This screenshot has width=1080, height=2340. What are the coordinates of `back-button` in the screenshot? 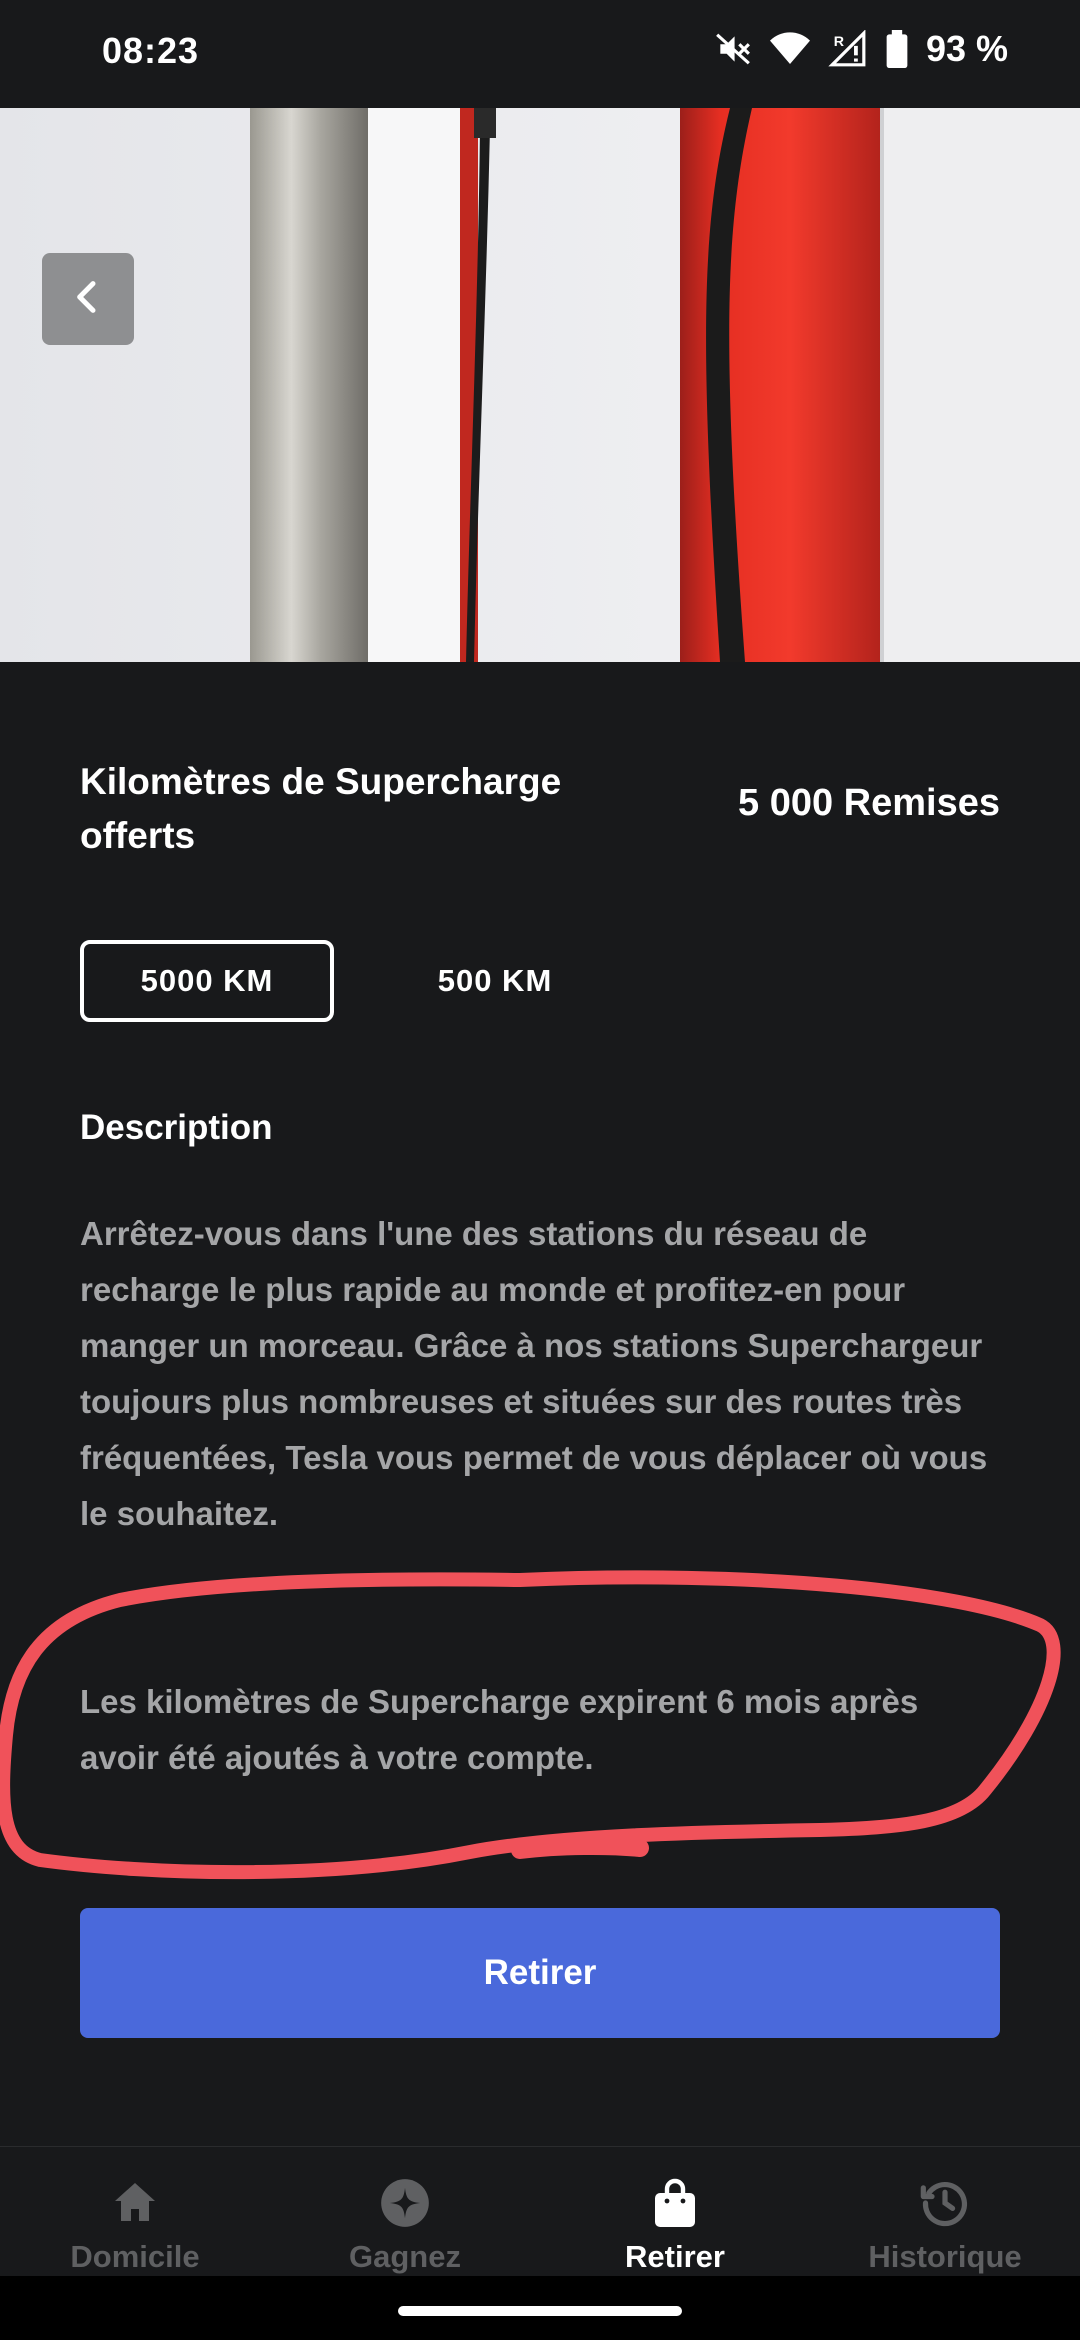 It's located at (88, 299).